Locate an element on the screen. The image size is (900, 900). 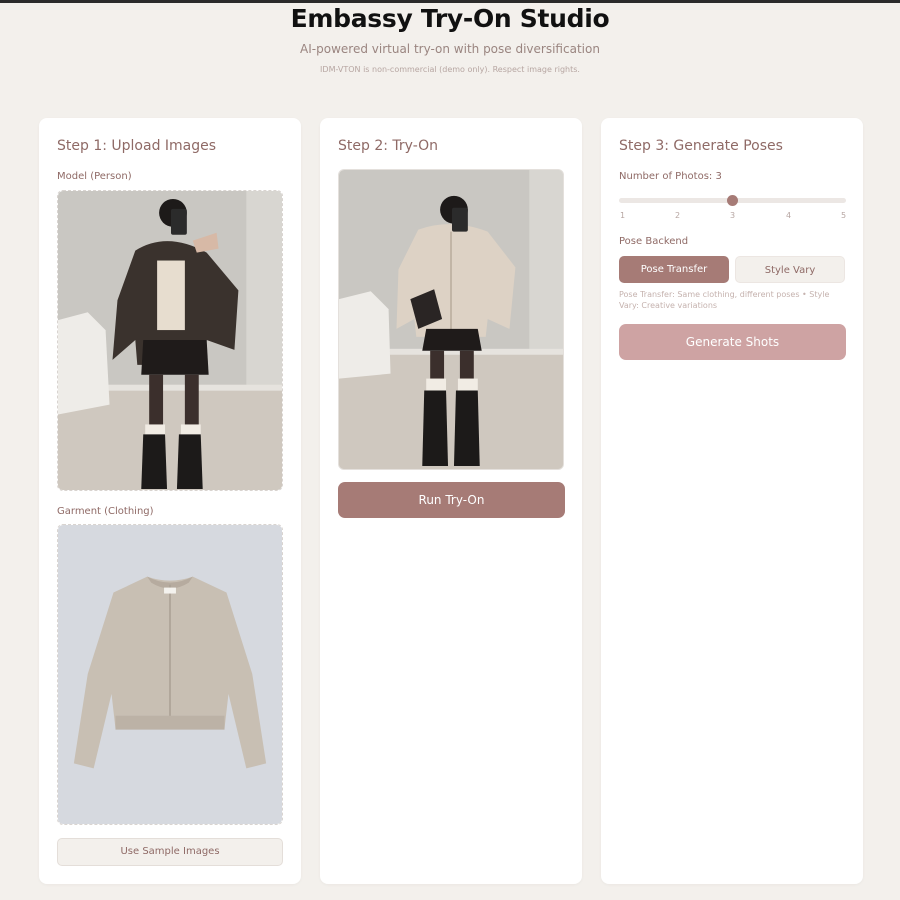
top-border is located at coordinates (450, 1).